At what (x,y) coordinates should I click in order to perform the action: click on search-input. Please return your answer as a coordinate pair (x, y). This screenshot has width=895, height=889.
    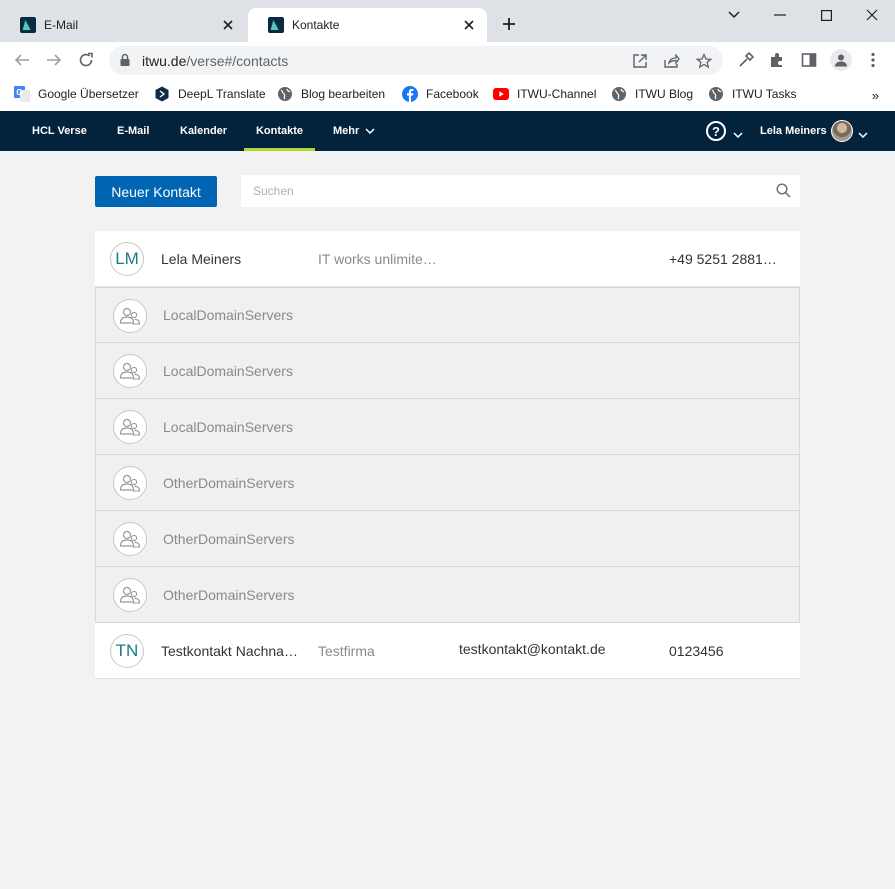
    Looking at the image, I should click on (520, 191).